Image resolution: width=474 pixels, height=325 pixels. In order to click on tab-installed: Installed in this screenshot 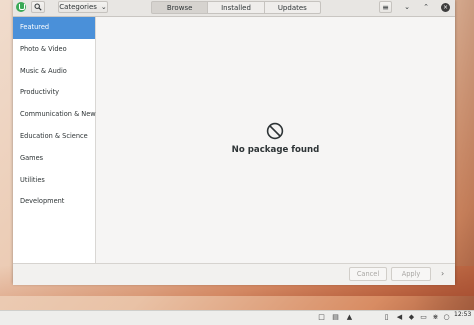, I will do `click(236, 7)`.